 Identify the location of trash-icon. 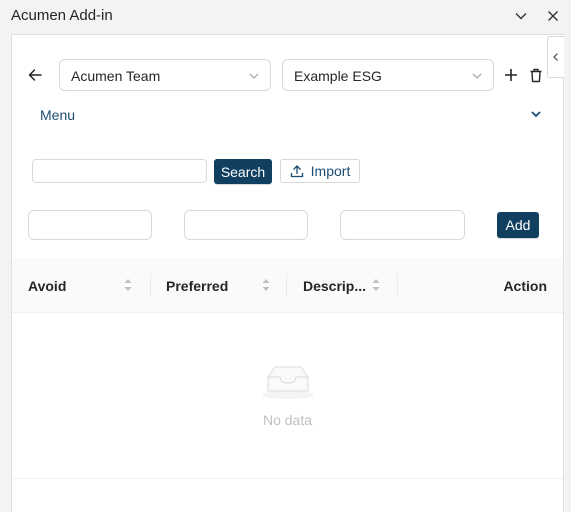
(536, 75).